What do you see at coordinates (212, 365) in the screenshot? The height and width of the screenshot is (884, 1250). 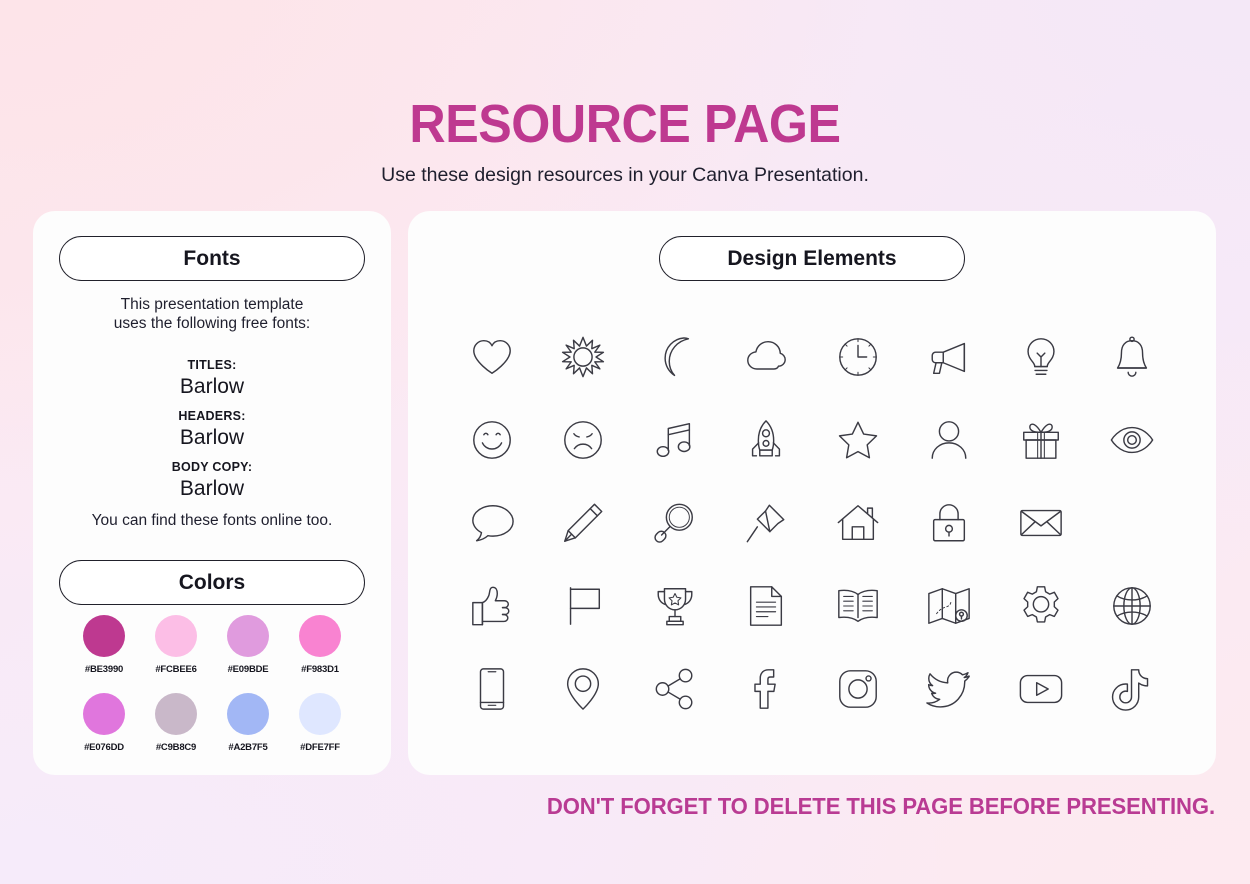 I see `font-entry-titles-label: TITLES:` at bounding box center [212, 365].